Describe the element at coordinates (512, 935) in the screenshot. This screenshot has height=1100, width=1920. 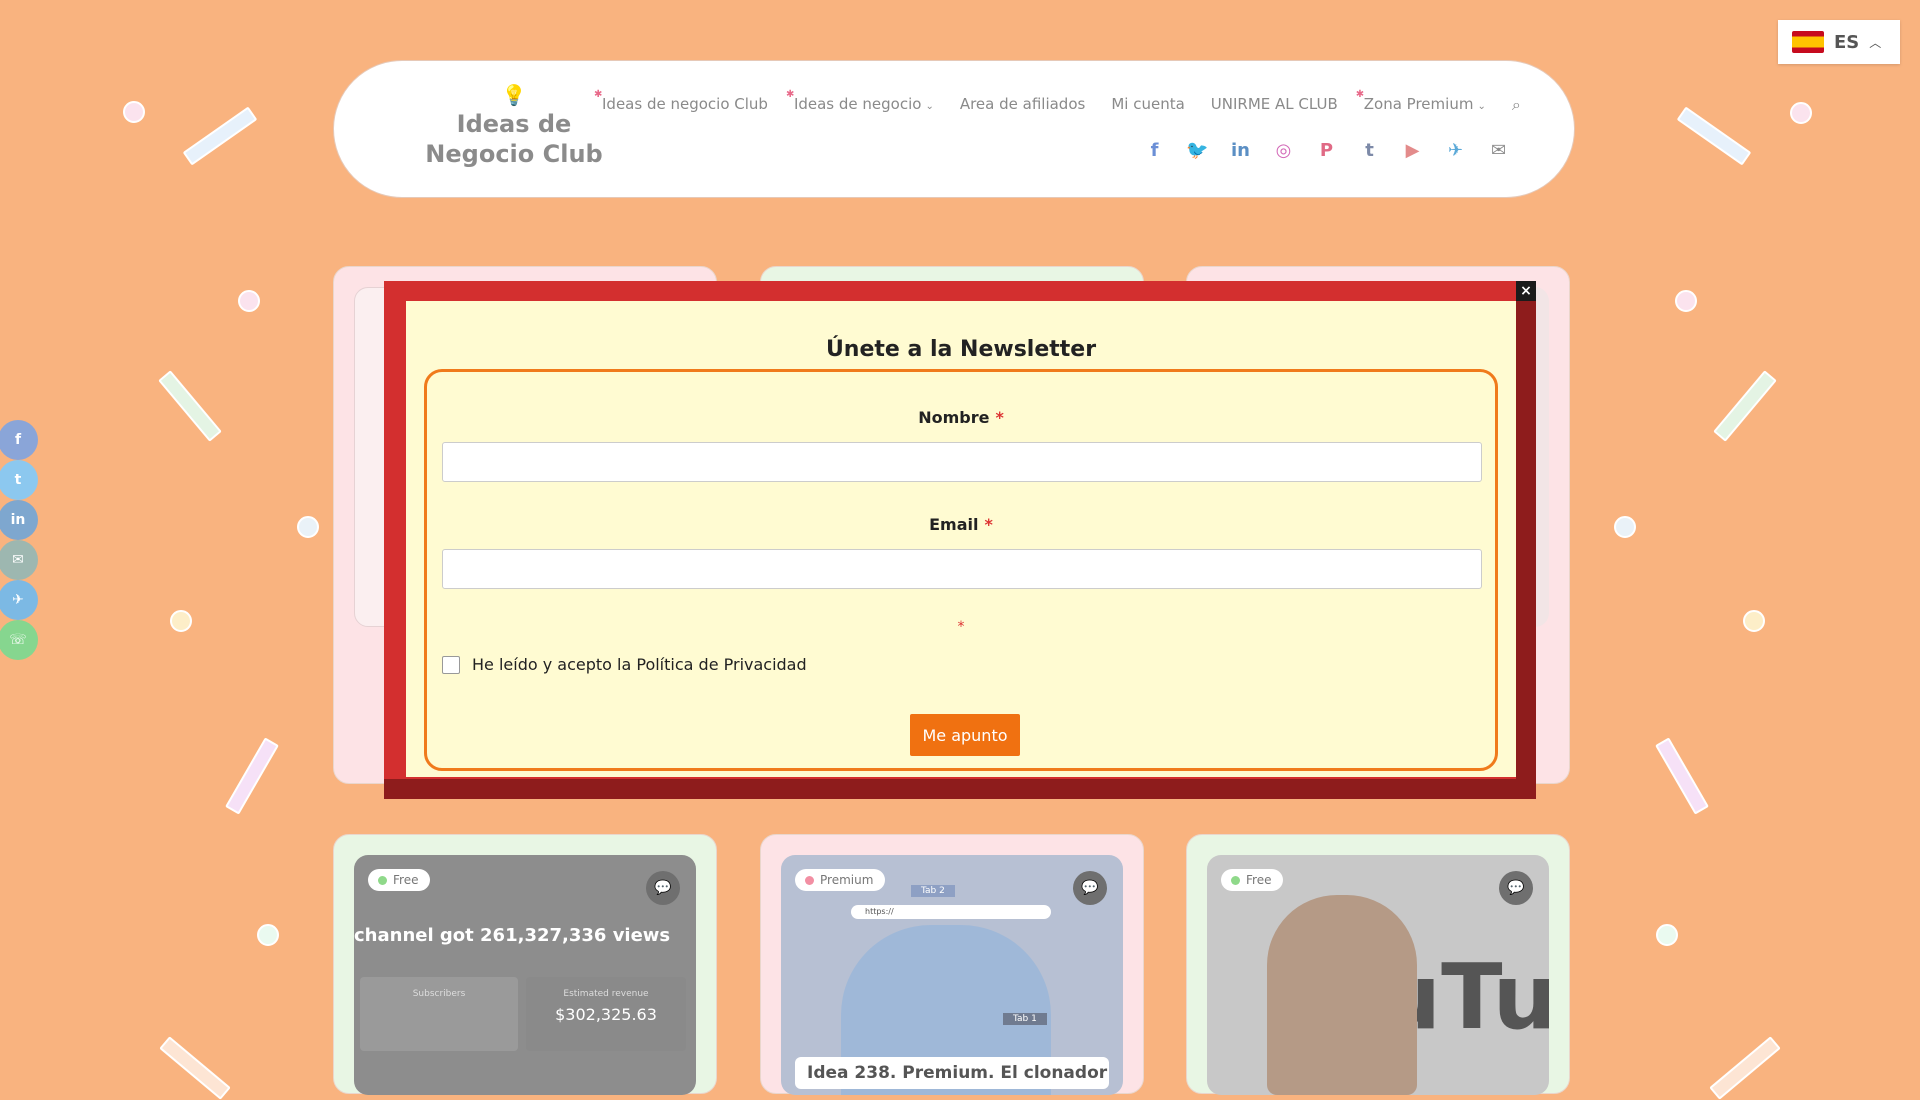
I see `image-text: channel got 261,327,336 views` at that location.